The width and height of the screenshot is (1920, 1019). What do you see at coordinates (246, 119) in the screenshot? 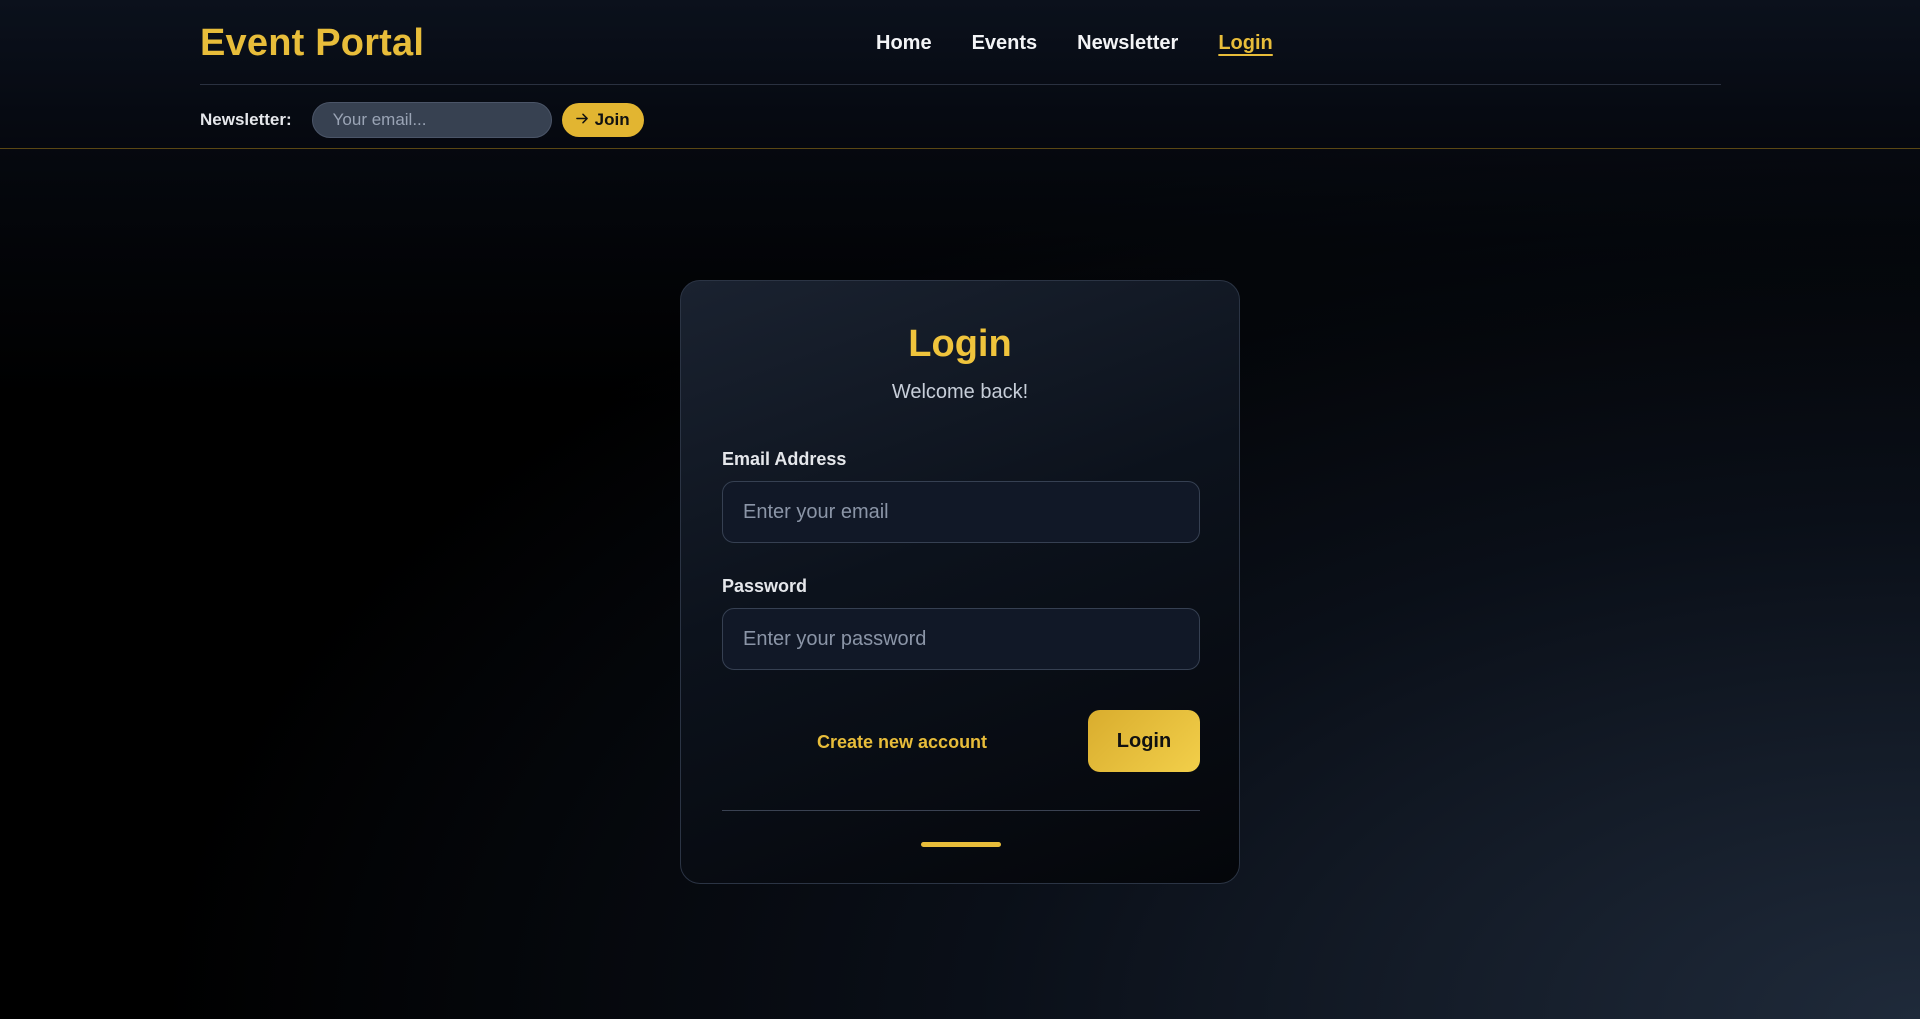
I see `newsletter-label: Newsletter:` at bounding box center [246, 119].